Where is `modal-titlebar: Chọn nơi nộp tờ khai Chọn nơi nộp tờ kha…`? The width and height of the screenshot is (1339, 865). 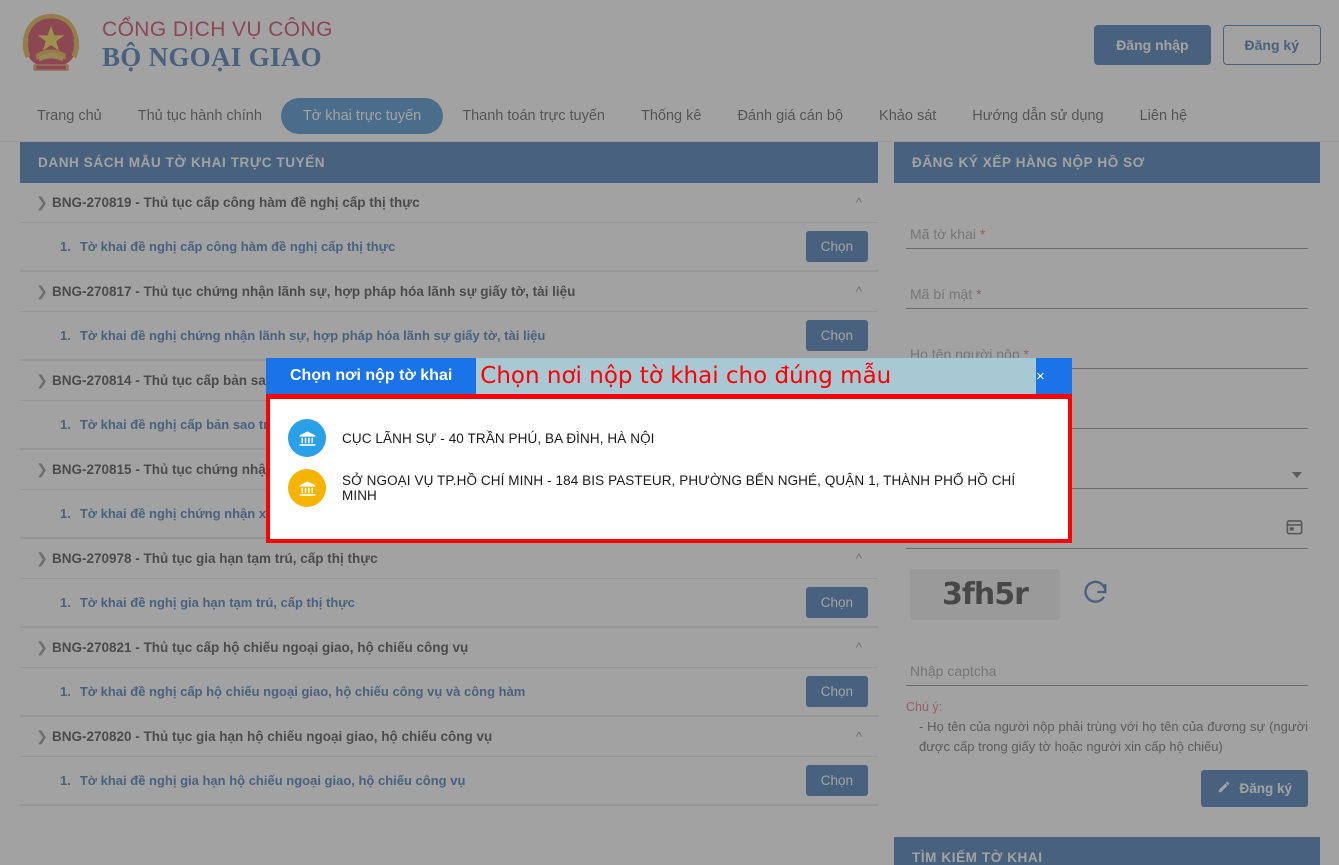 modal-titlebar: Chọn nơi nộp tờ khai Chọn nơi nộp tờ kha… is located at coordinates (669, 376).